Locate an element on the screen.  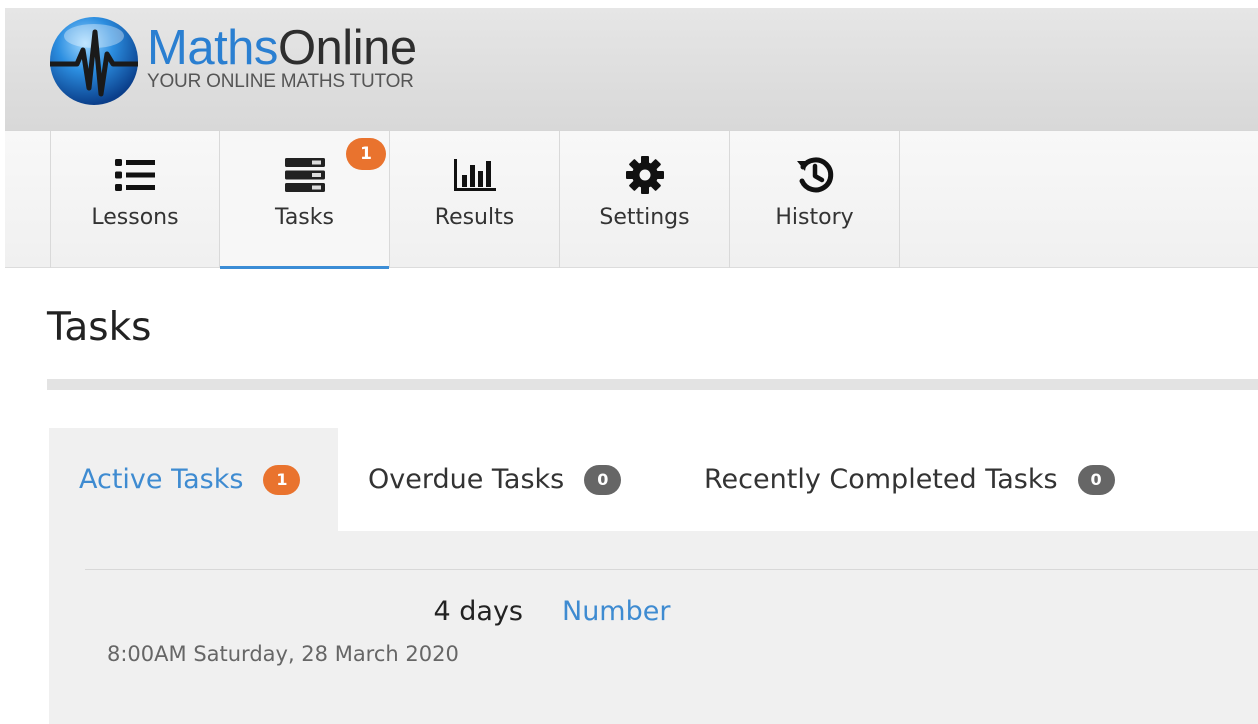
nav-item-results: Results is located at coordinates (475, 199).